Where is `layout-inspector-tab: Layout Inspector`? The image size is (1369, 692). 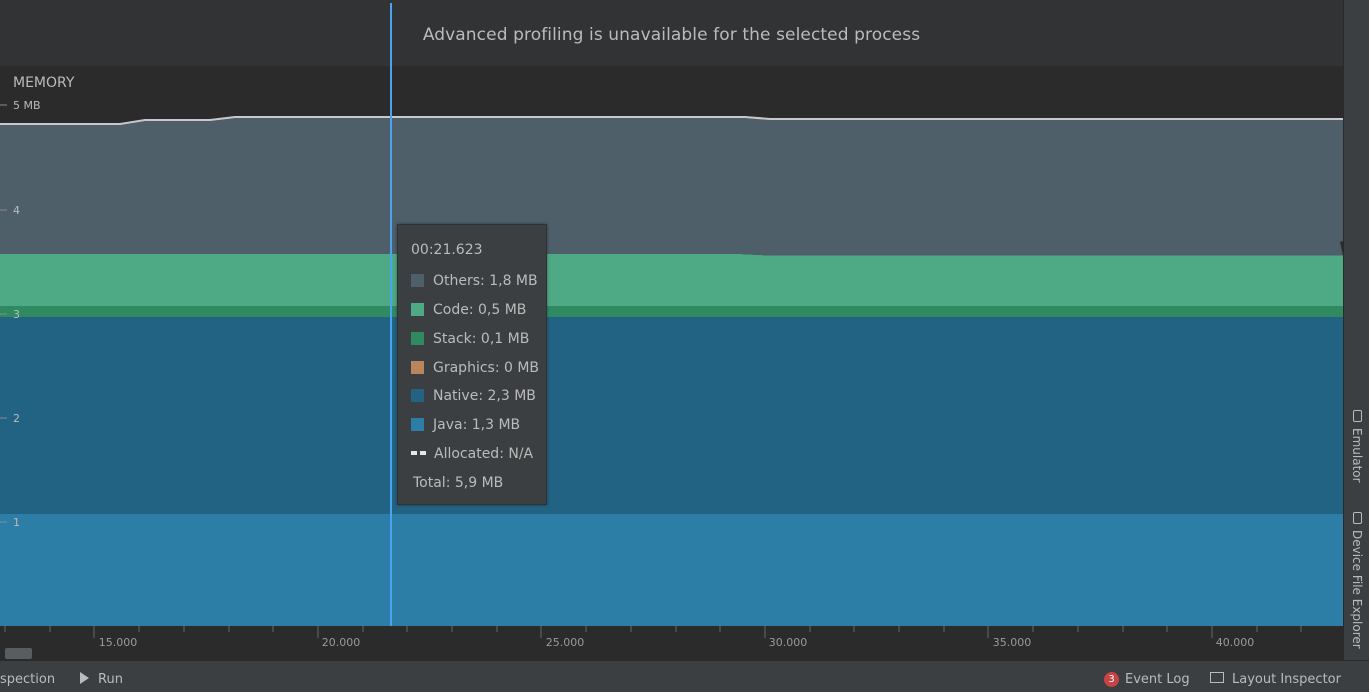 layout-inspector-tab: Layout Inspector is located at coordinates (1275, 679).